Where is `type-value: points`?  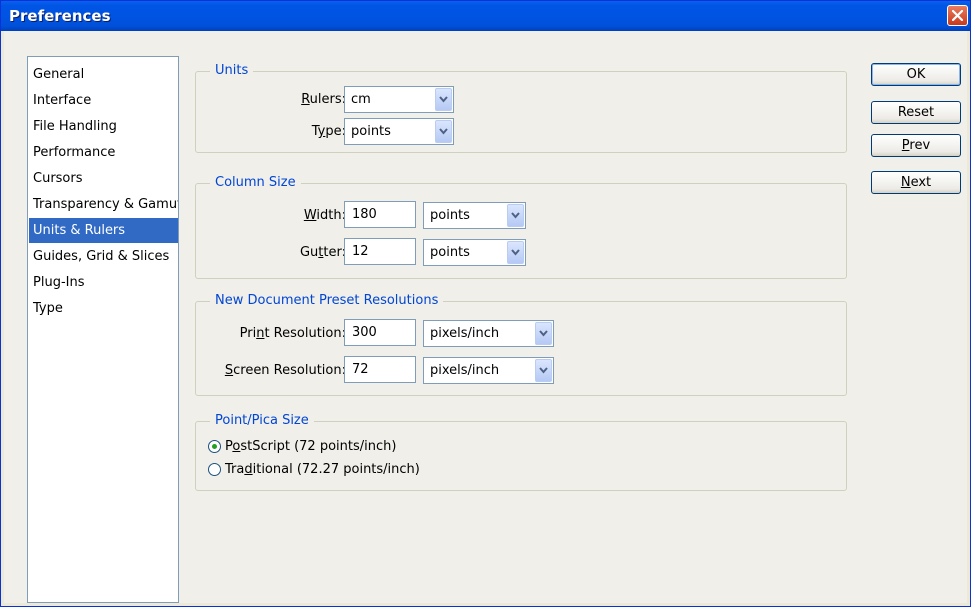 type-value: points is located at coordinates (371, 131).